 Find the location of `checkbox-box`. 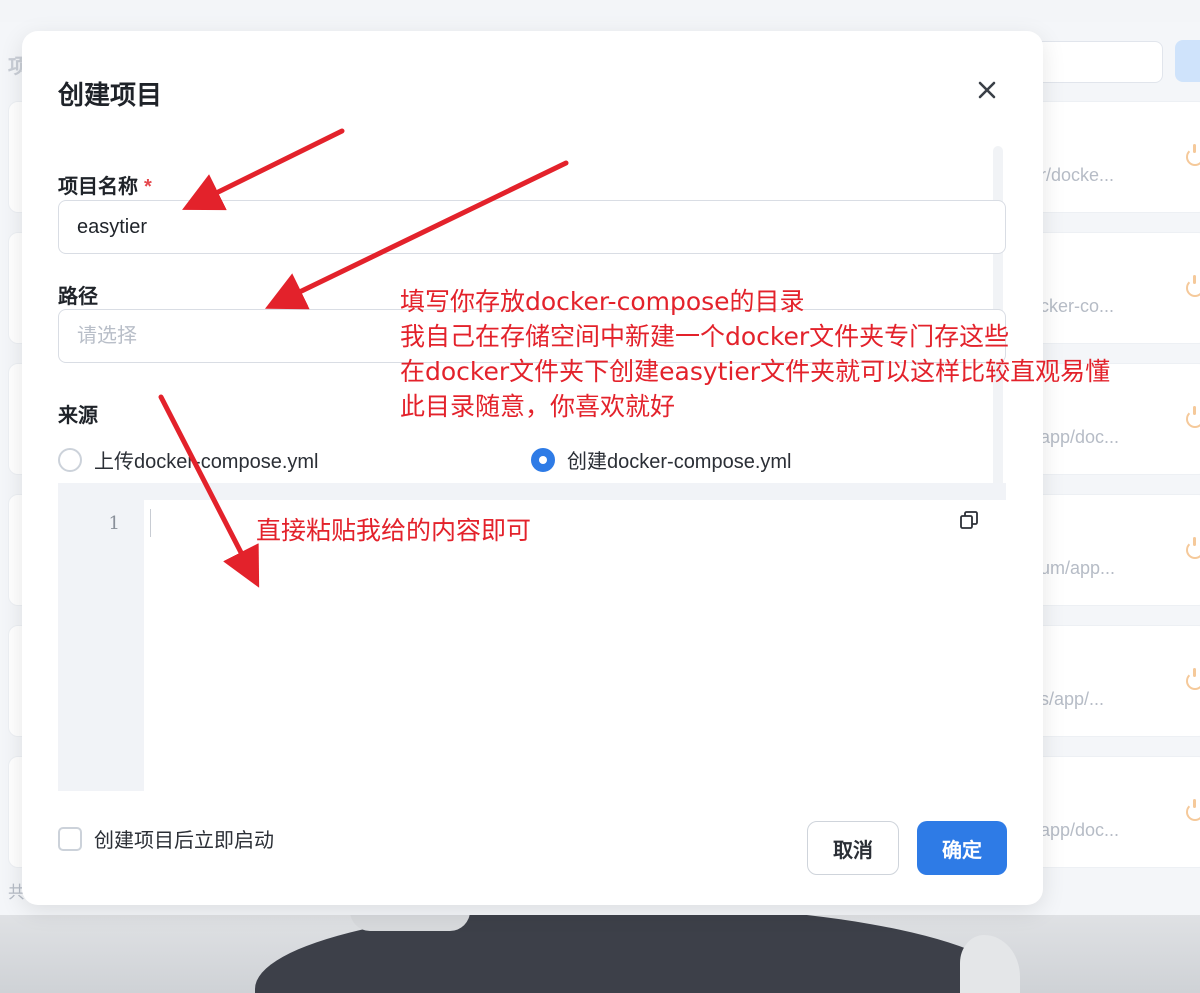

checkbox-box is located at coordinates (70, 838).